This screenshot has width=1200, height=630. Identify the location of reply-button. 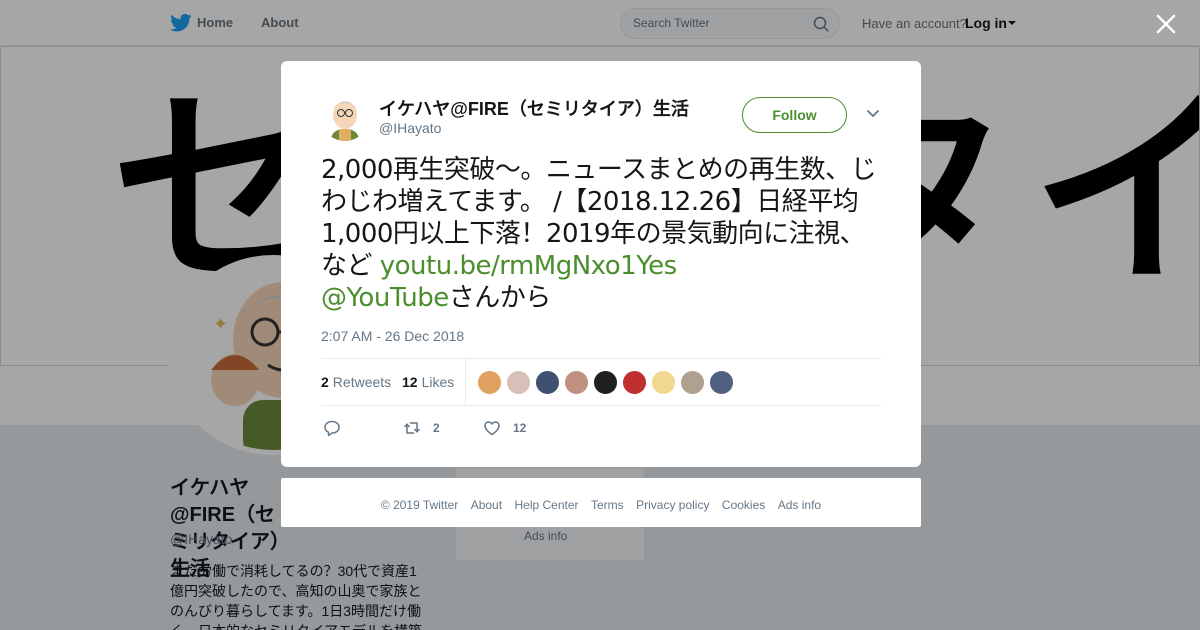
(332, 428).